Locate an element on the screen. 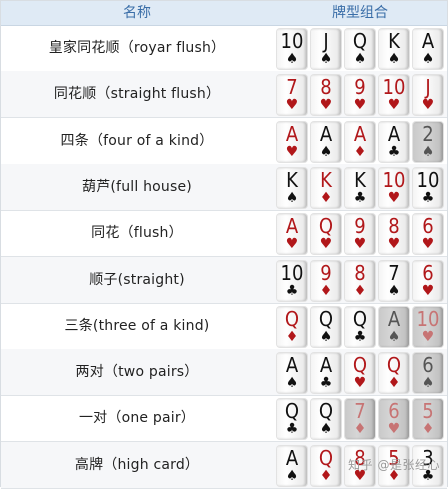 The height and width of the screenshot is (489, 448). card-rank: 9 is located at coordinates (360, 87).